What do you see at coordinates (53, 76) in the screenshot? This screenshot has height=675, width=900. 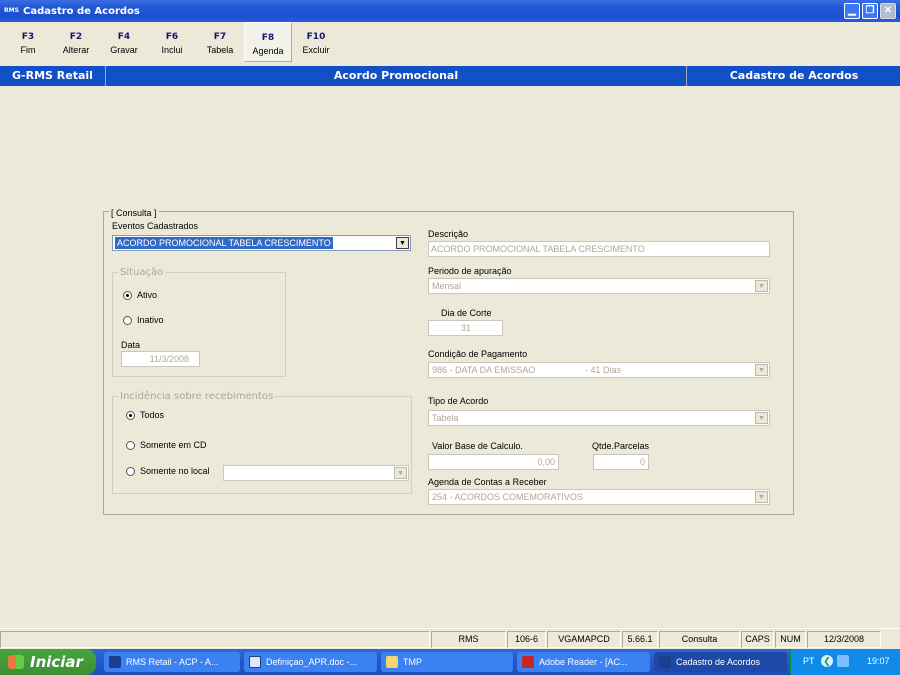 I see `header-app-name: G-RMS Retail` at bounding box center [53, 76].